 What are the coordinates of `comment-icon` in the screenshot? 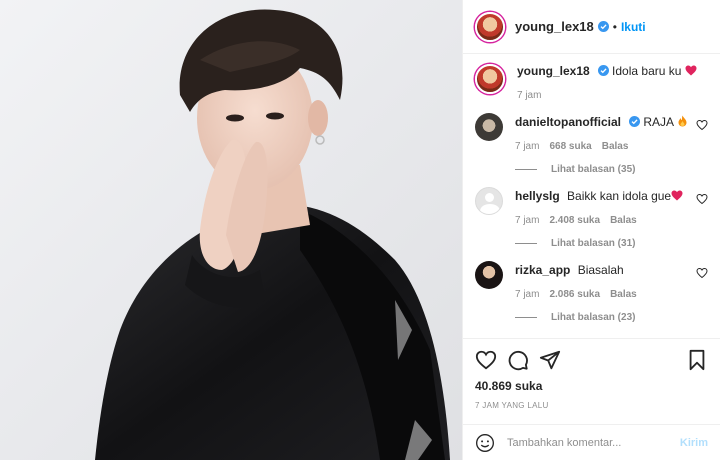 It's located at (518, 360).